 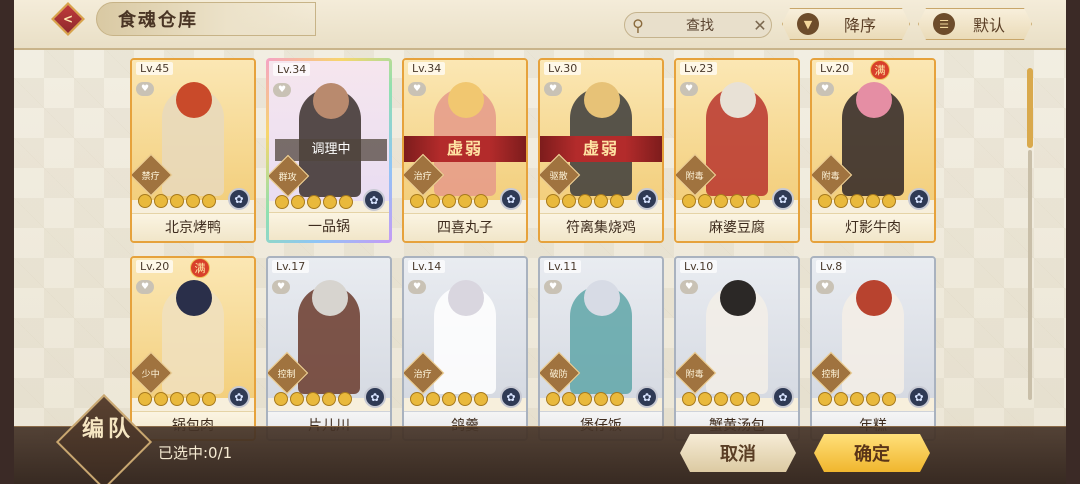 I want to click on role-label: 附毒, so click(x=695, y=176).